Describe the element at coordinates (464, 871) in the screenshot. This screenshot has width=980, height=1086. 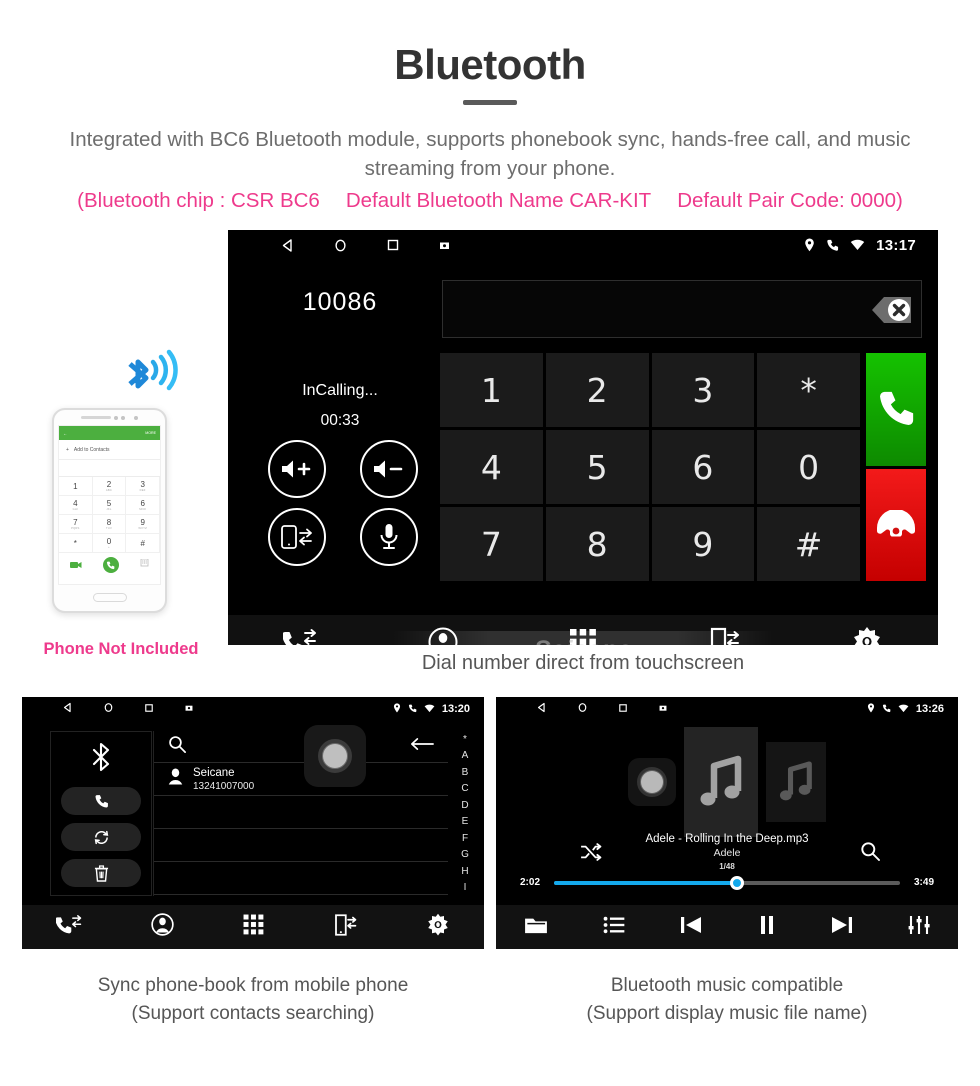
I see `alpha-index-item: H` at that location.